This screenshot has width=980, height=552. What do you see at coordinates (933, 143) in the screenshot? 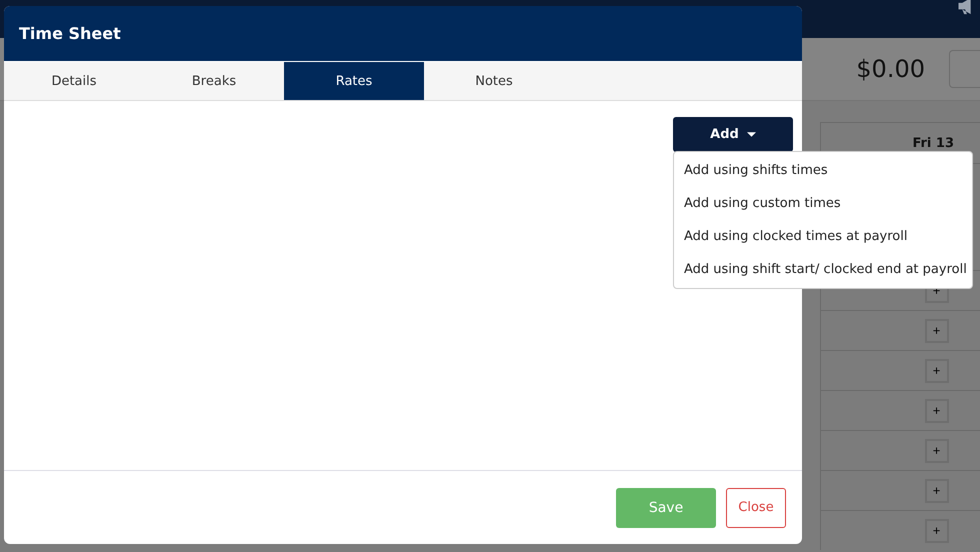
I see `column-header: Fri 13` at bounding box center [933, 143].